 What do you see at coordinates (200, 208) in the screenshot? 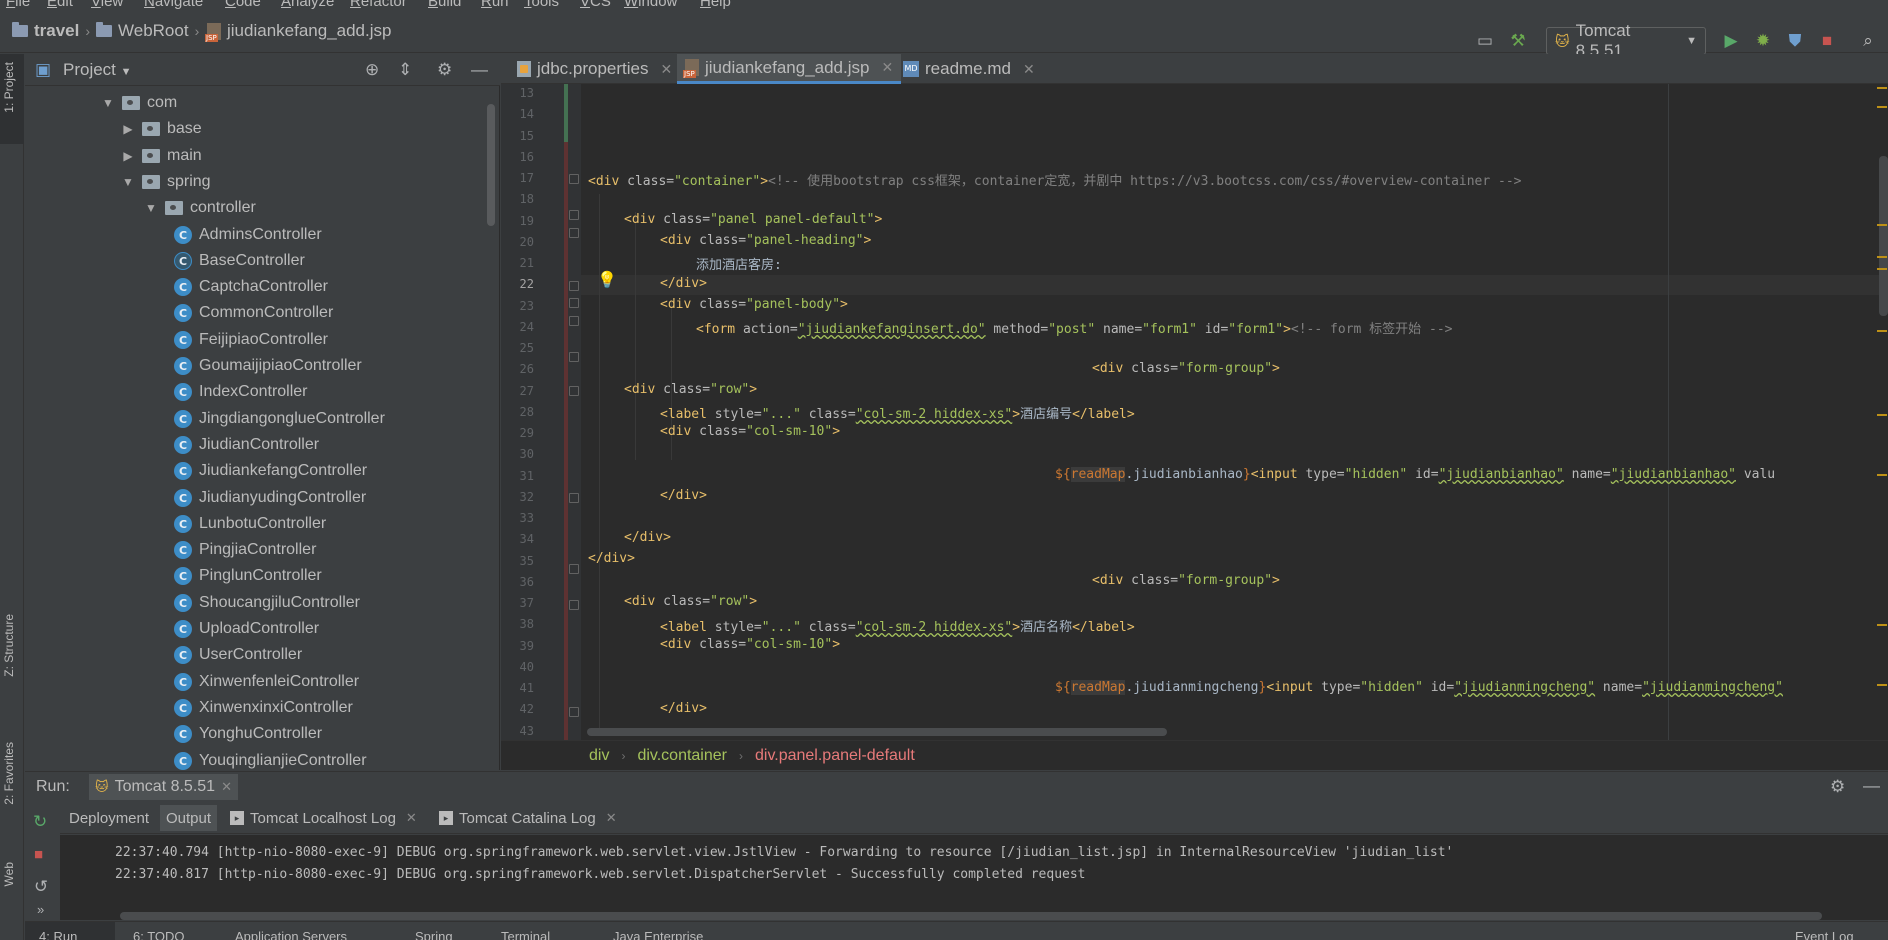
I see `tree-item: ▼ controller` at bounding box center [200, 208].